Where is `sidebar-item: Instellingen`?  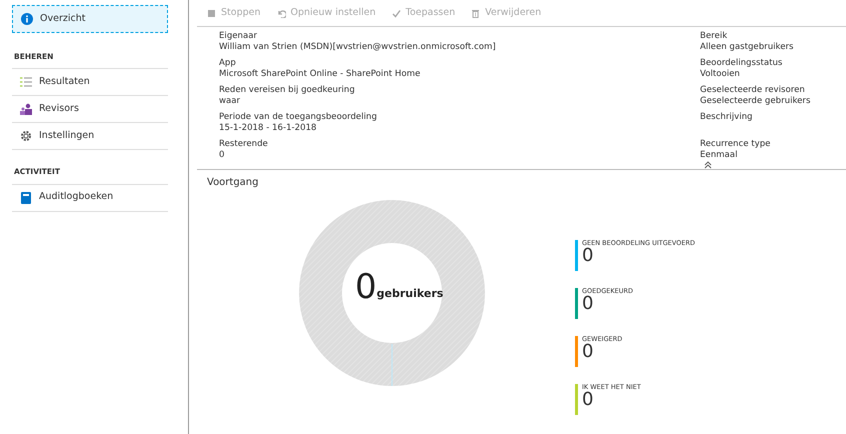 sidebar-item: Instellingen is located at coordinates (90, 136).